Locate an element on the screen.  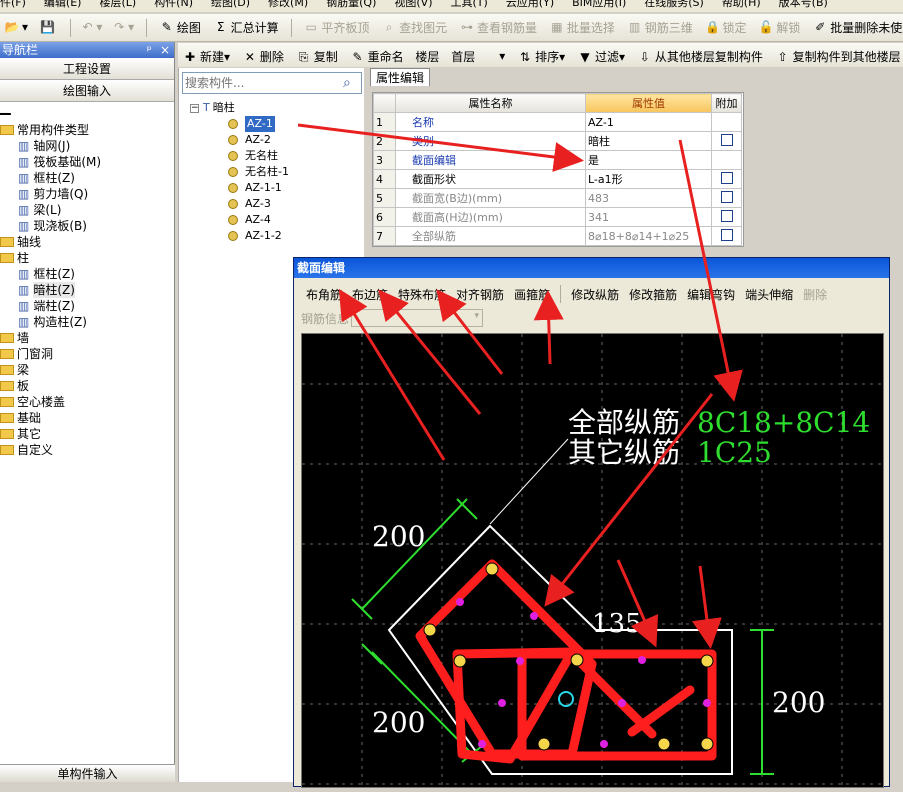
project-settings-button: 工程设置 is located at coordinates (87, 69).